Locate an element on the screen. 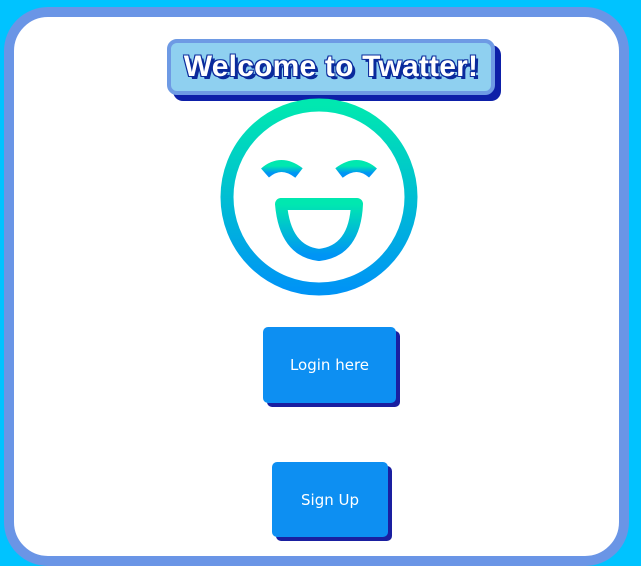 Image resolution: width=641 pixels, height=566 pixels. login-button: Login here is located at coordinates (329, 365).